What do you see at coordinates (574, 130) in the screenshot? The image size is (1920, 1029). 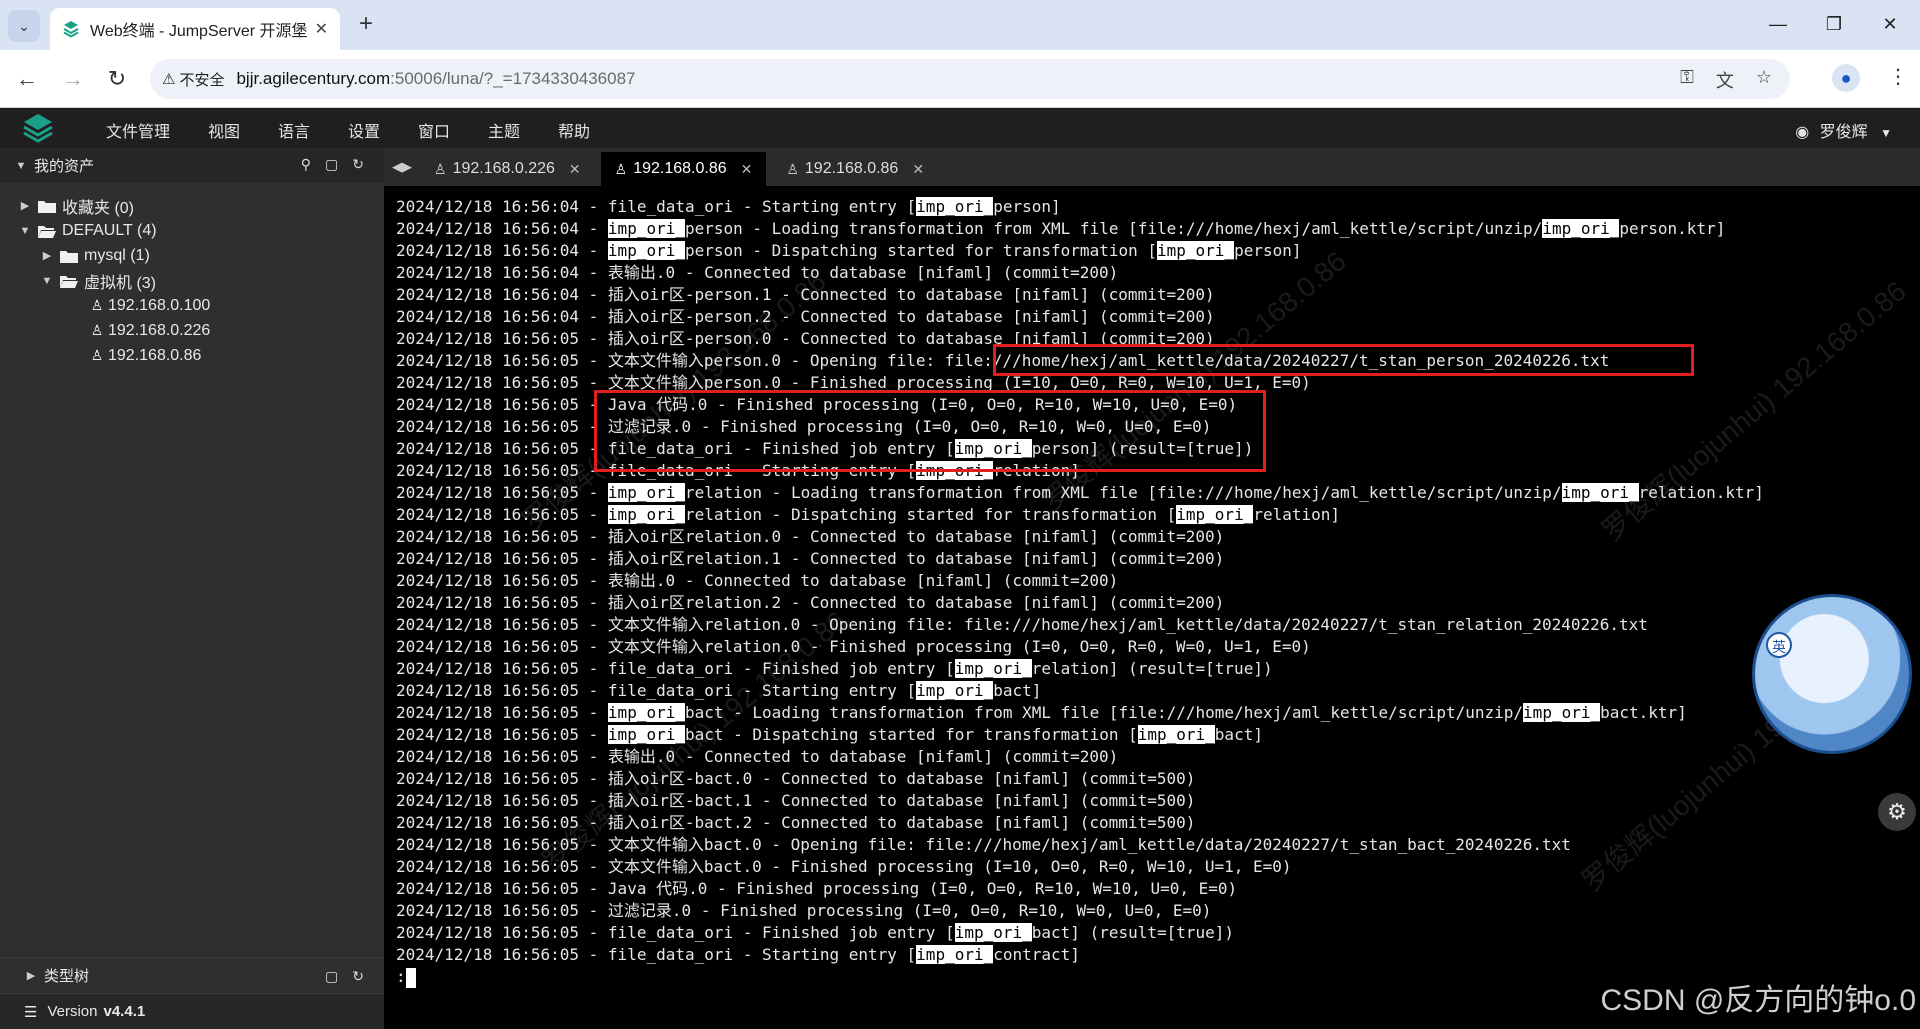 I see `menu-help: 帮助` at bounding box center [574, 130].